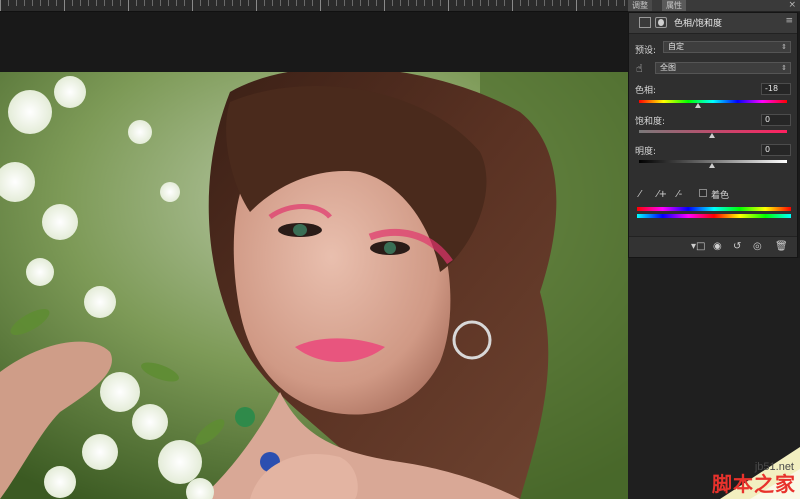 This screenshot has height=499, width=800. What do you see at coordinates (714, 6) in the screenshot?
I see `panel-tab-strip: 调整 属性 ×` at bounding box center [714, 6].